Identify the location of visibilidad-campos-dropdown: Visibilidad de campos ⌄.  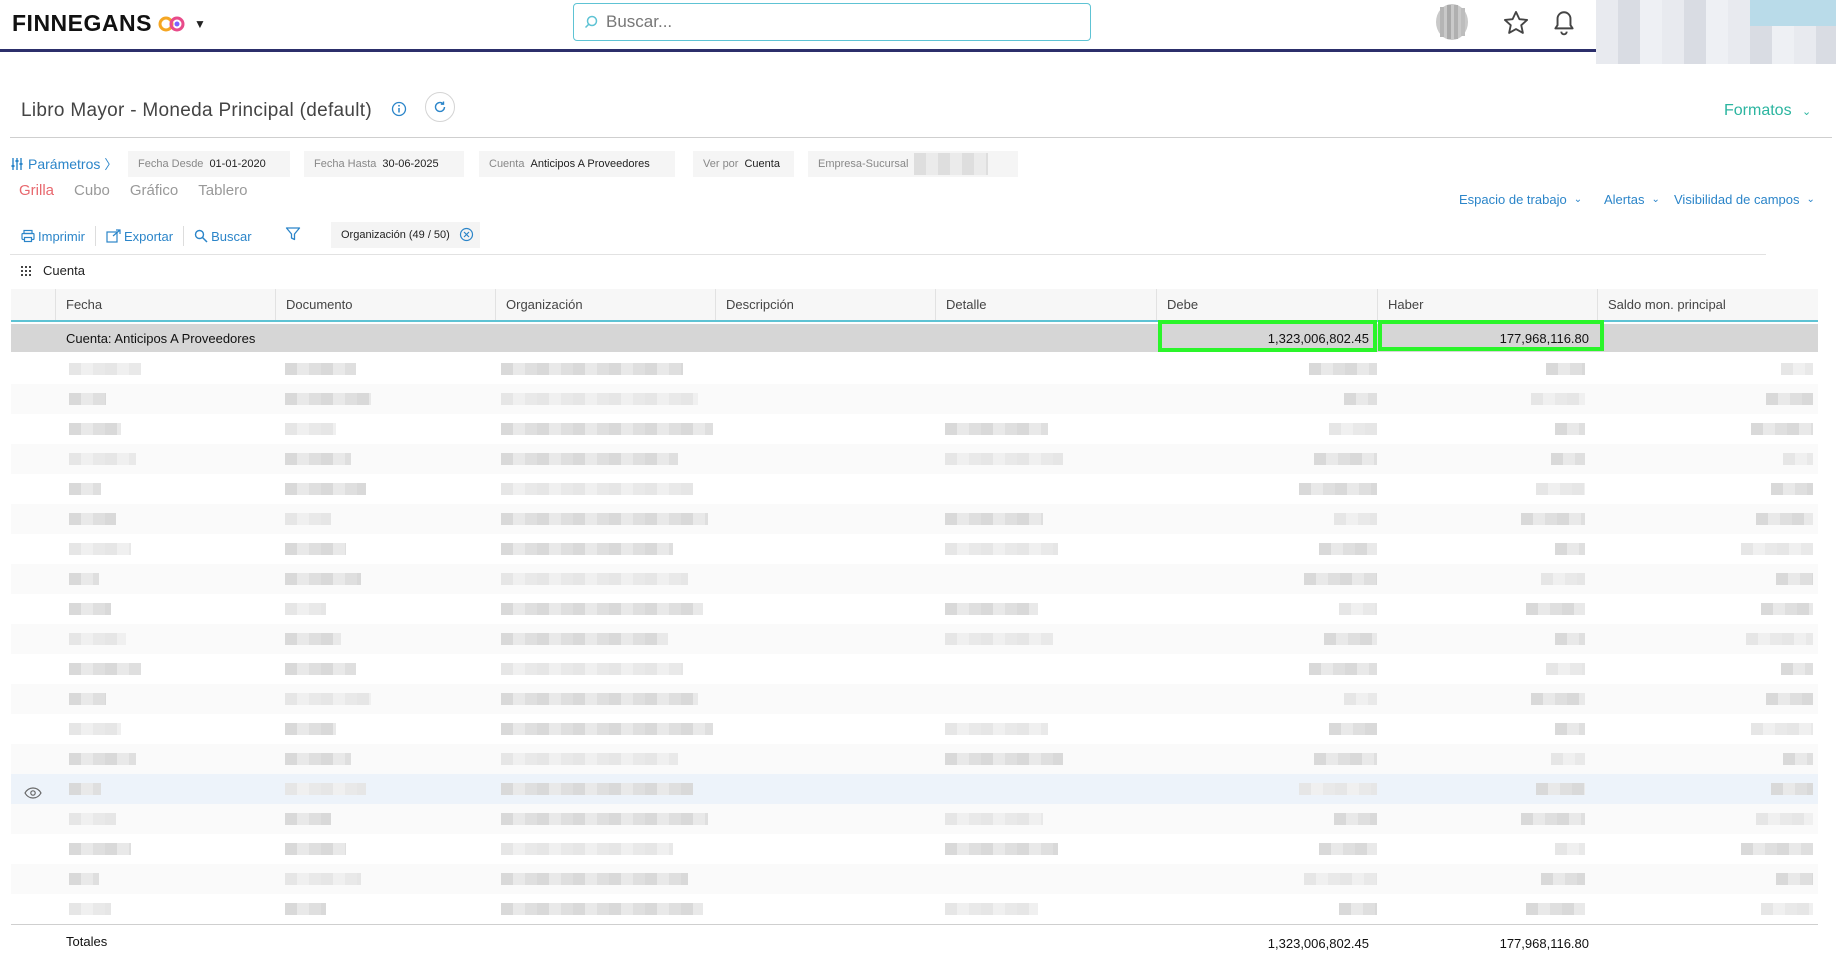
(1744, 199).